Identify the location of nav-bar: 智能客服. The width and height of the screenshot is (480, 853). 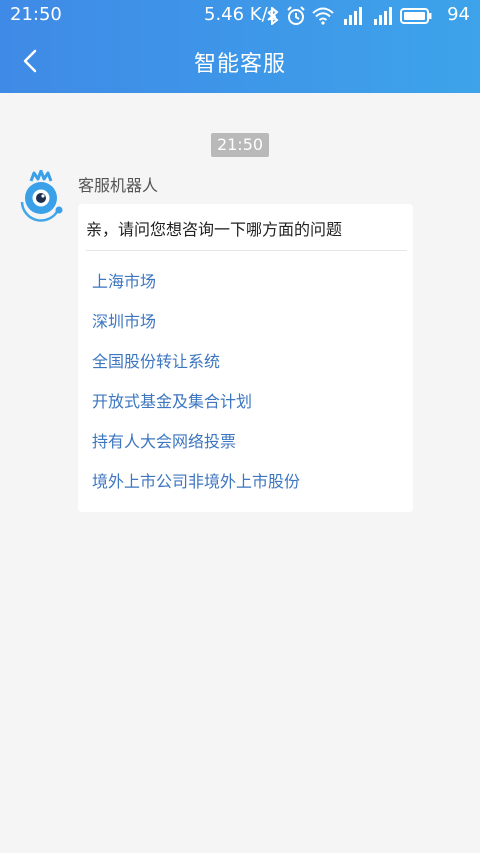
(240, 61).